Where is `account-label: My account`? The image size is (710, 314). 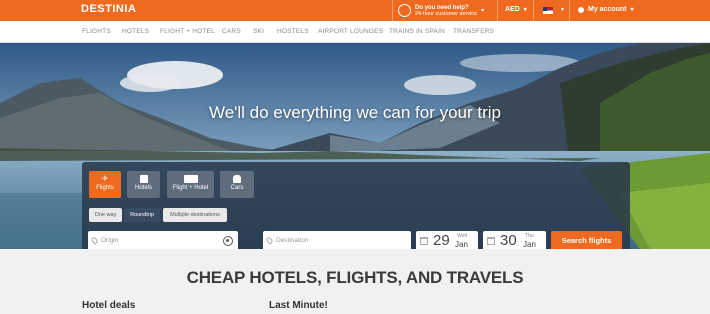 account-label: My account is located at coordinates (607, 9).